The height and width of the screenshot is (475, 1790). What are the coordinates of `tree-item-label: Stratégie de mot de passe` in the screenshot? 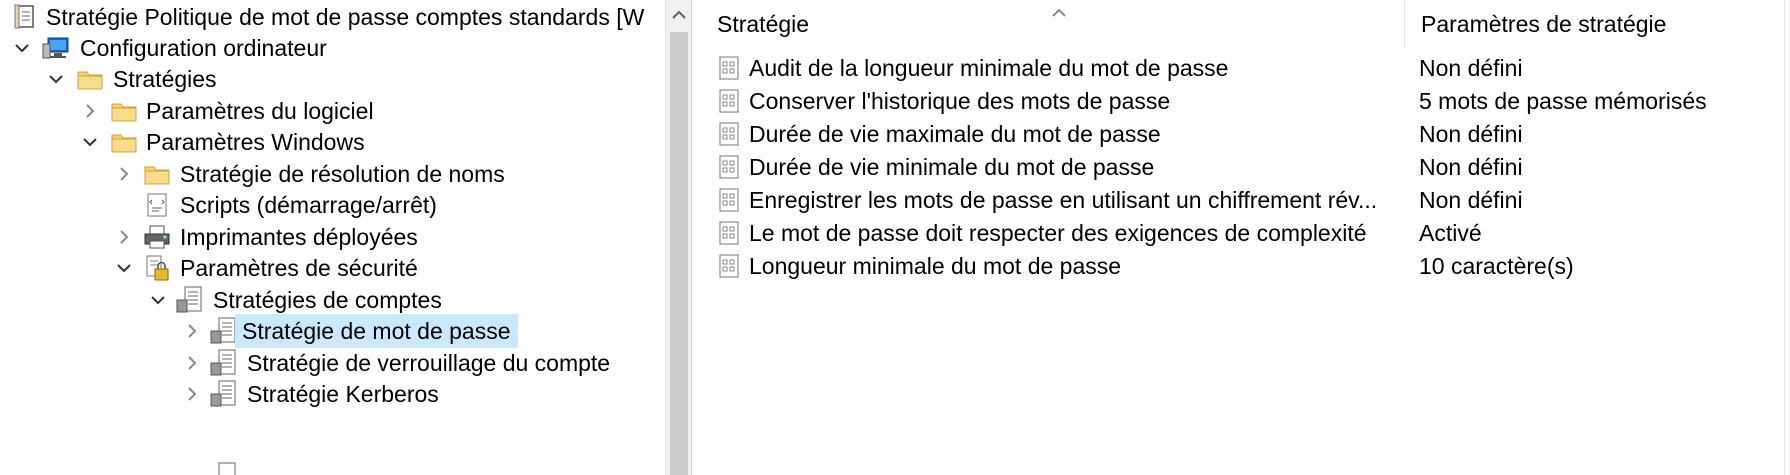 It's located at (376, 331).